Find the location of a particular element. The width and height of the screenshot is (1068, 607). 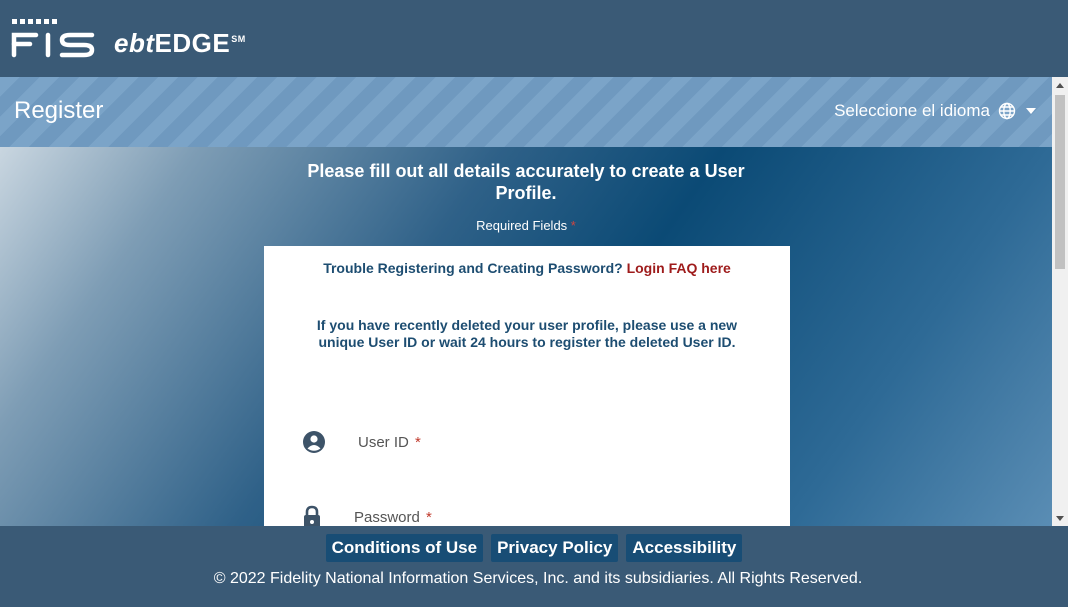

conditions-of-use-link: Conditions of Use is located at coordinates (404, 548).